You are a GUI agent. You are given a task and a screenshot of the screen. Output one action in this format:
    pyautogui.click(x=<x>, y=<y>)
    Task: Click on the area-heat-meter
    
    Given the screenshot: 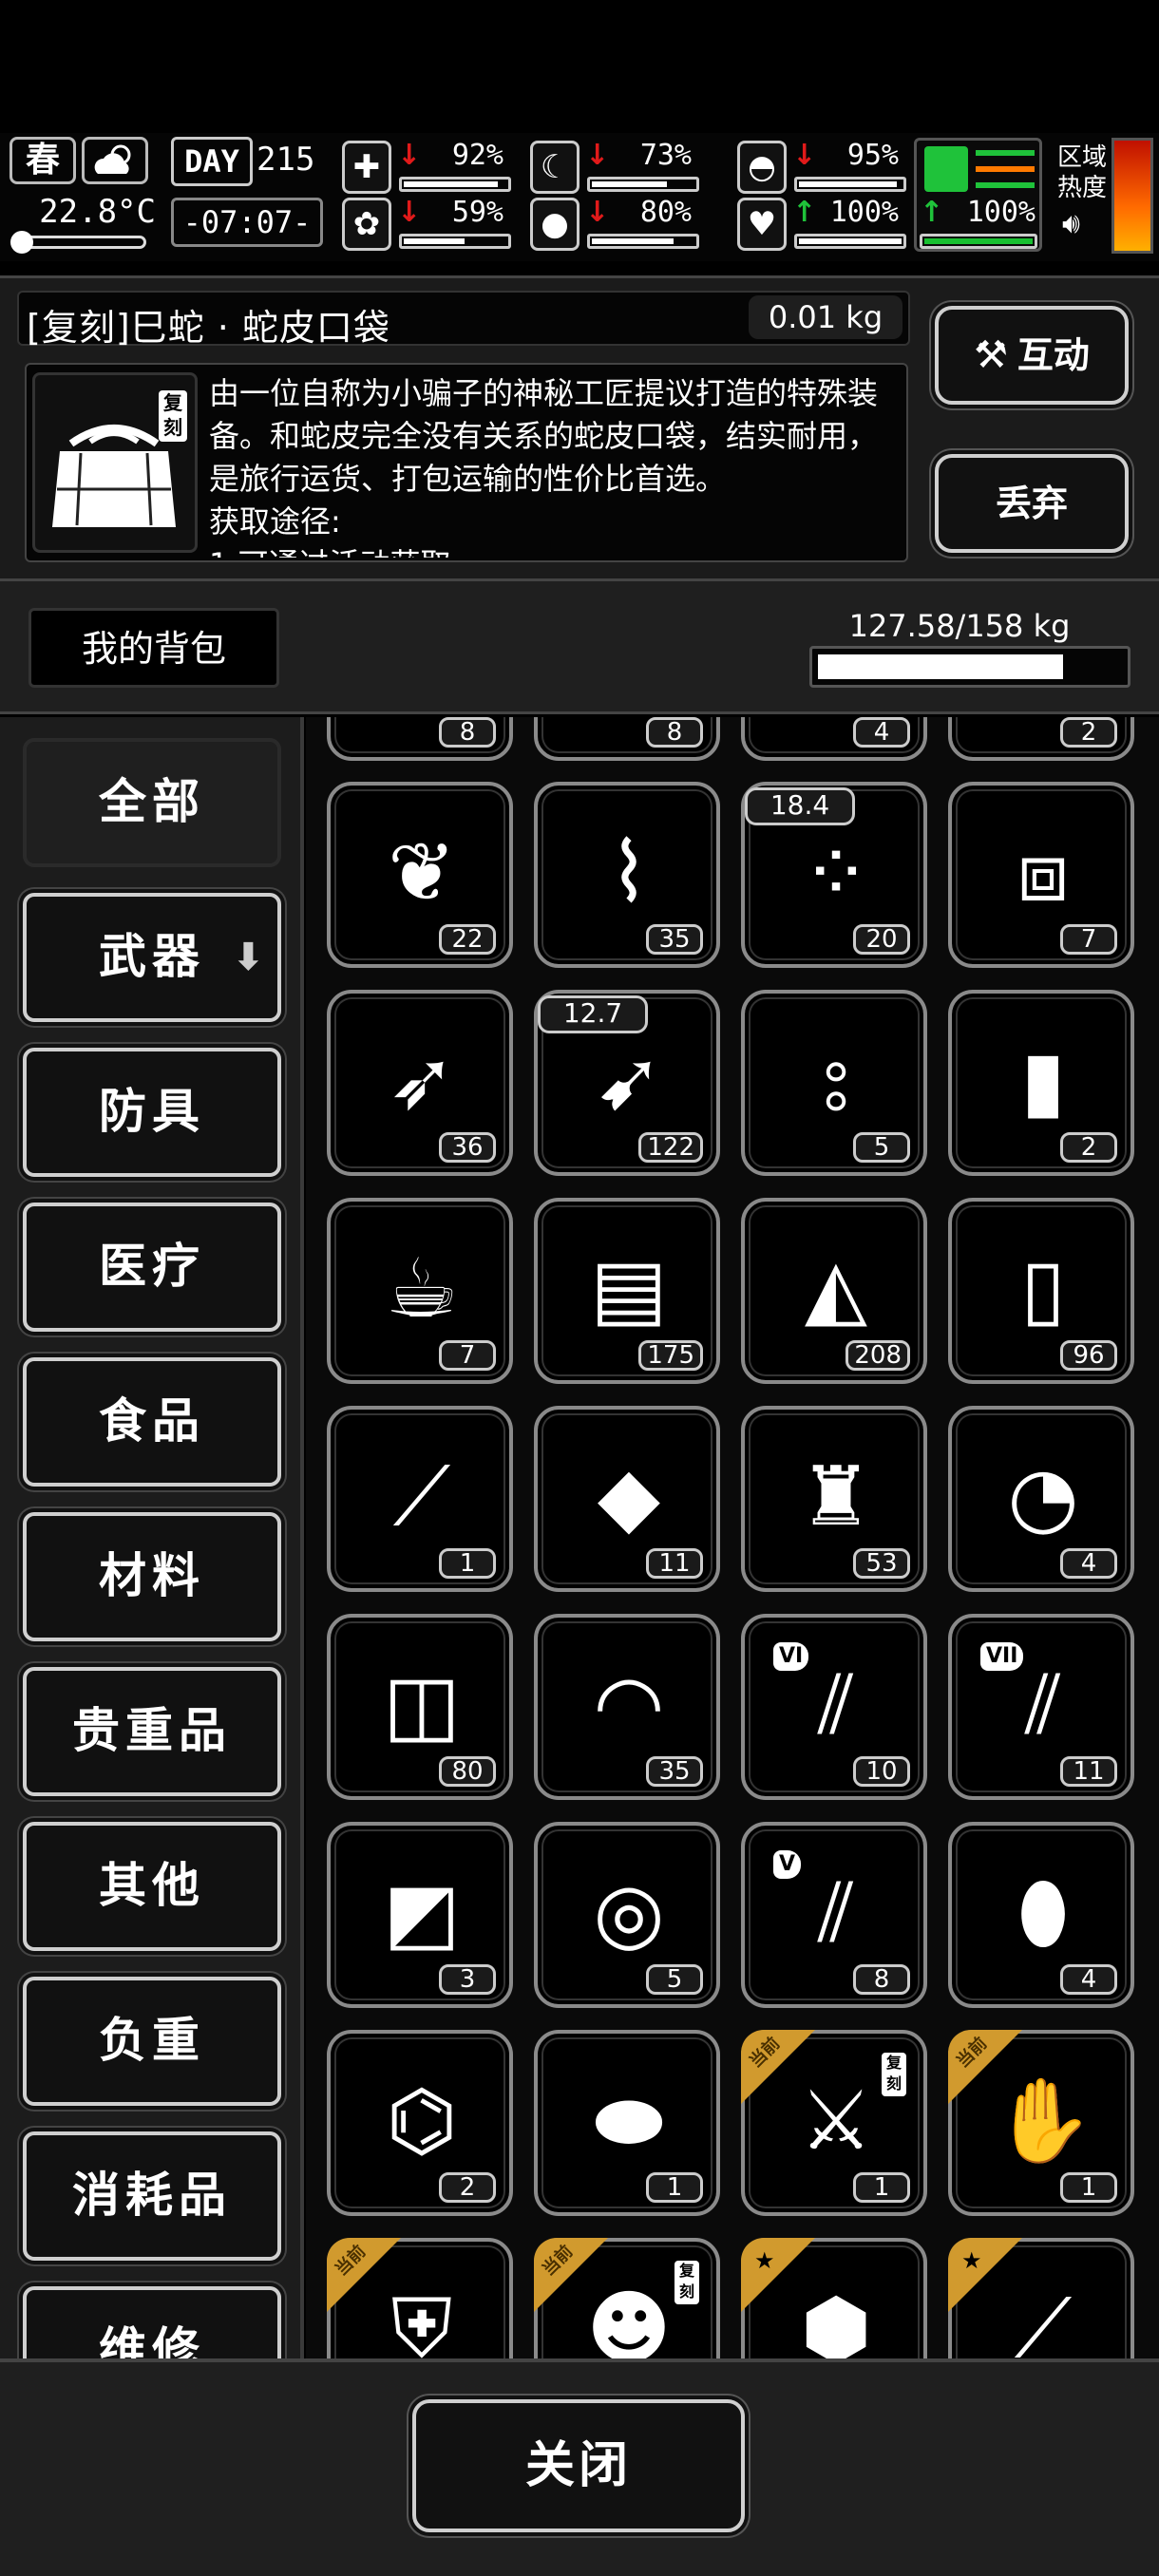 What is the action you would take?
    pyautogui.click(x=1132, y=196)
    